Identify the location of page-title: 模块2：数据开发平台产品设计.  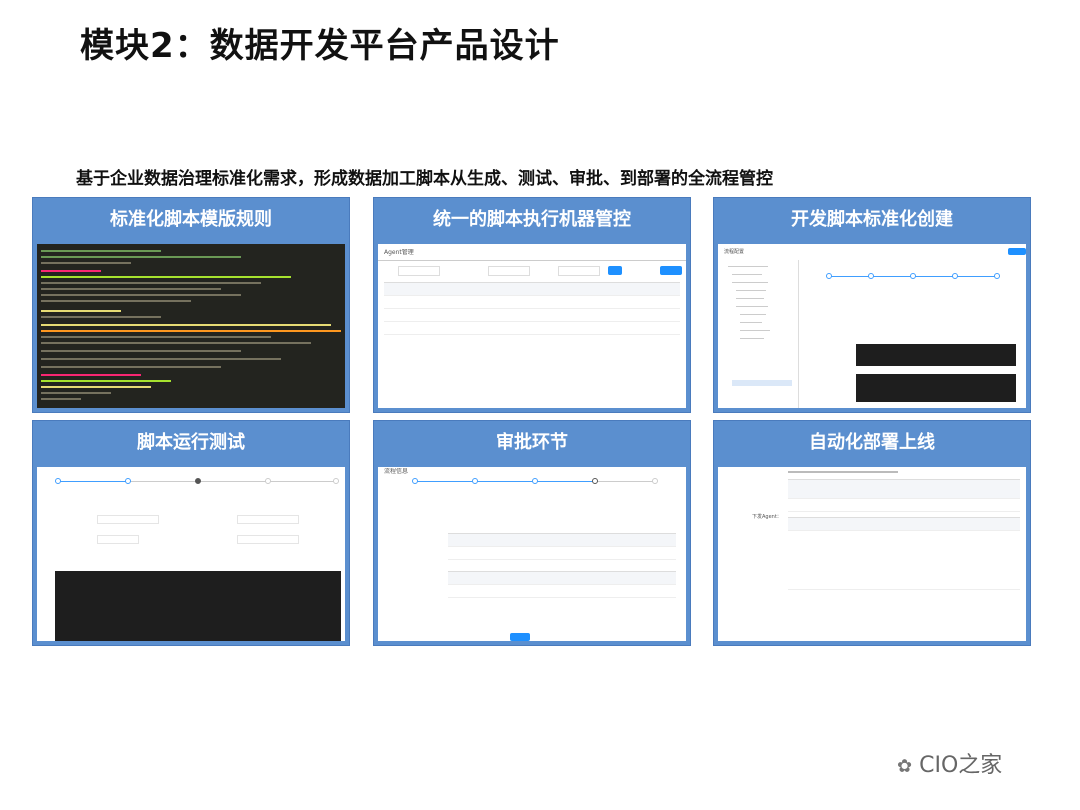
(320, 46).